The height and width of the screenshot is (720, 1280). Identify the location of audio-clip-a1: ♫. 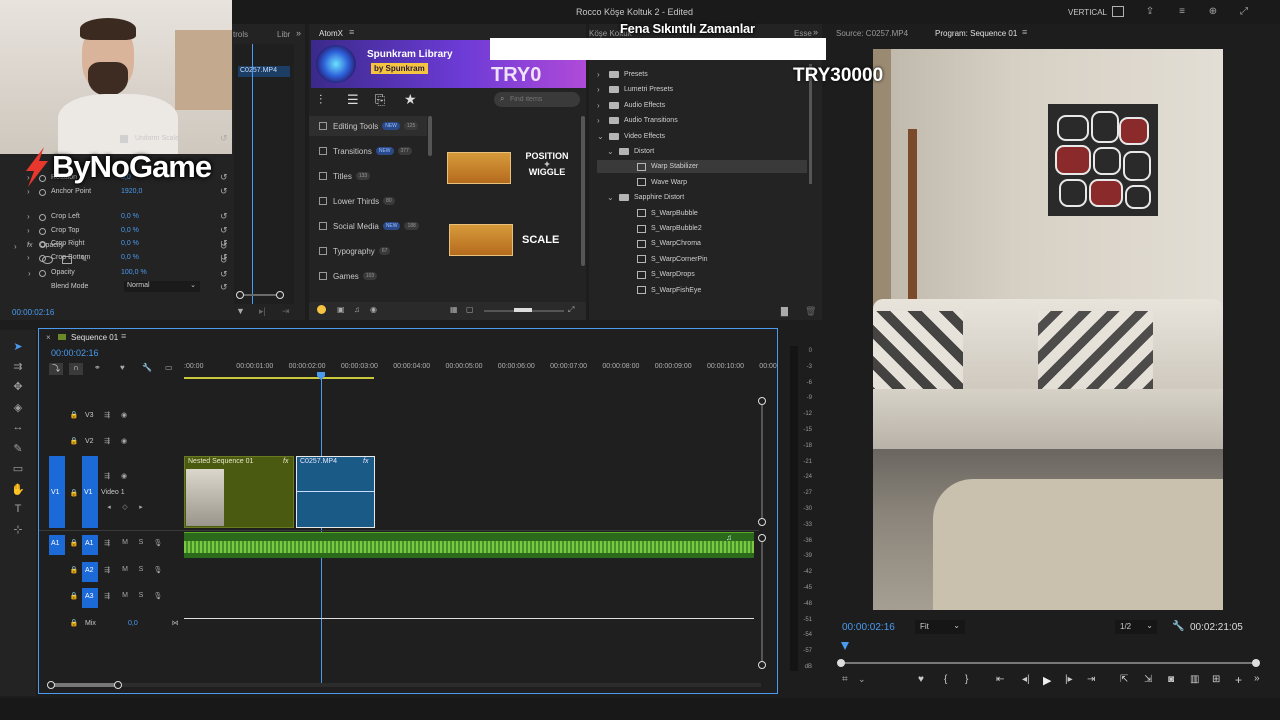
(469, 545).